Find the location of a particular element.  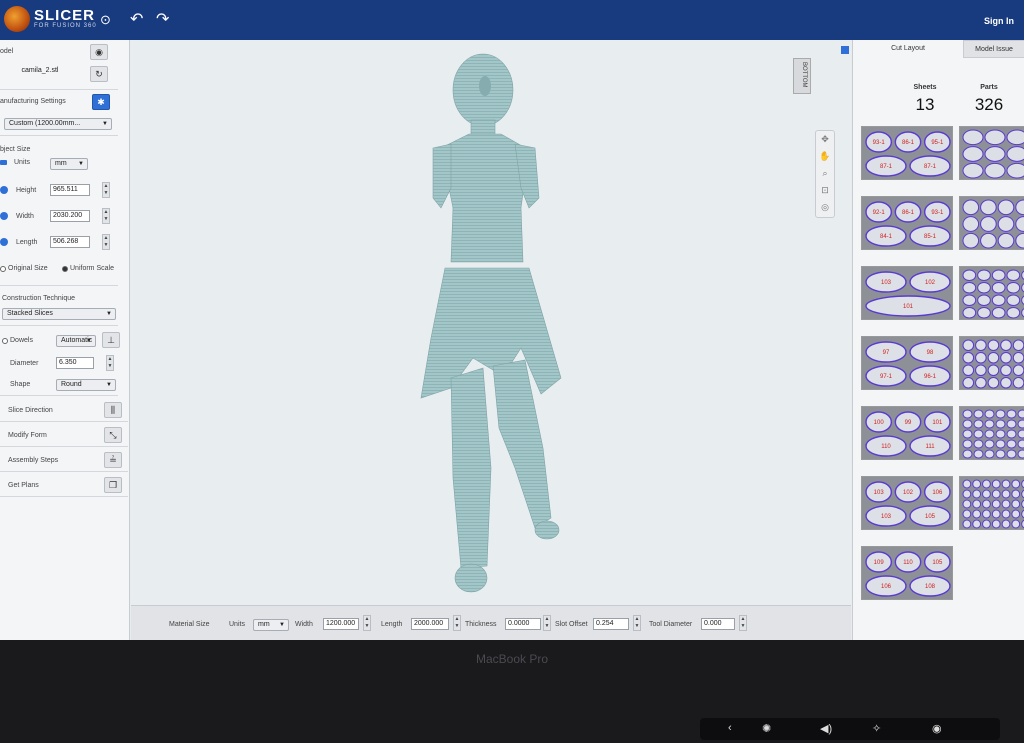

slice-direction-row: Slice Direction ⫼ is located at coordinates (64, 411).